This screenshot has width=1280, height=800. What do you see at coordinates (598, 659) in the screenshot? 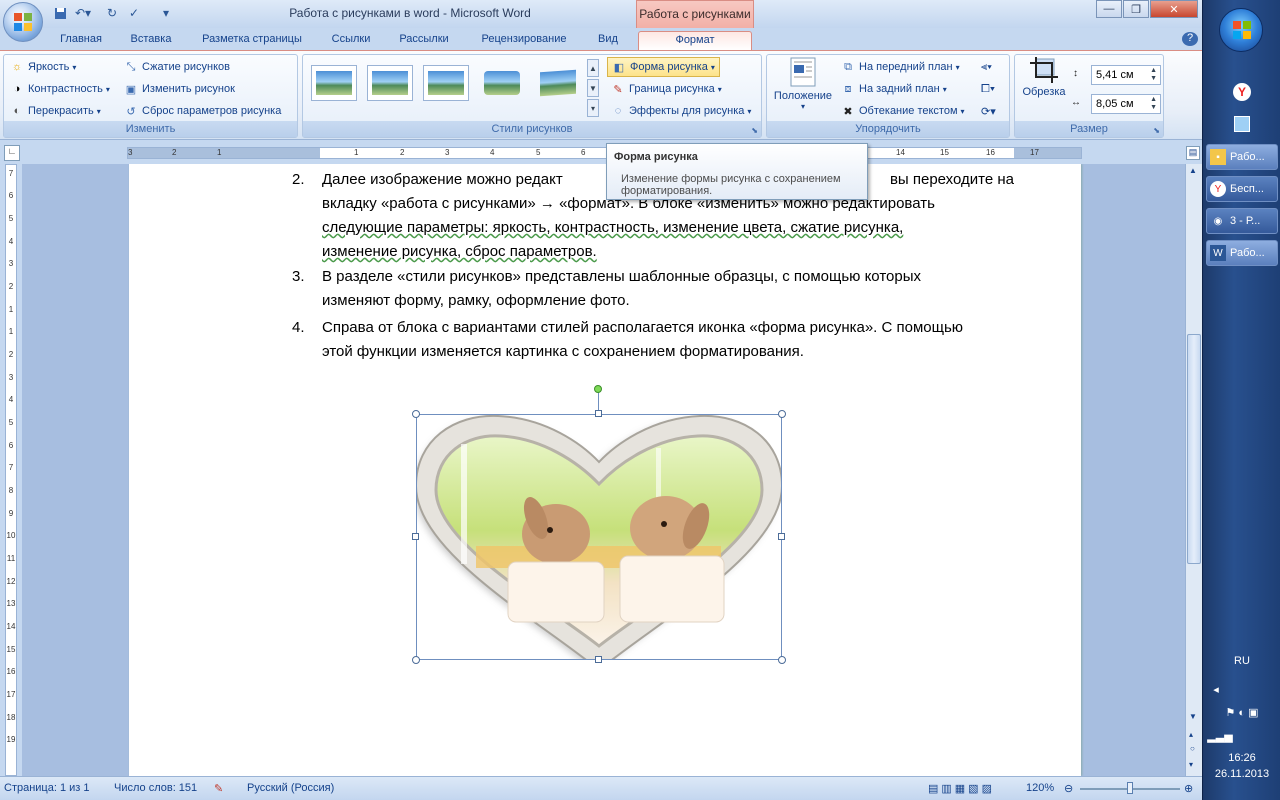
I see `resize-handle-s` at bounding box center [598, 659].